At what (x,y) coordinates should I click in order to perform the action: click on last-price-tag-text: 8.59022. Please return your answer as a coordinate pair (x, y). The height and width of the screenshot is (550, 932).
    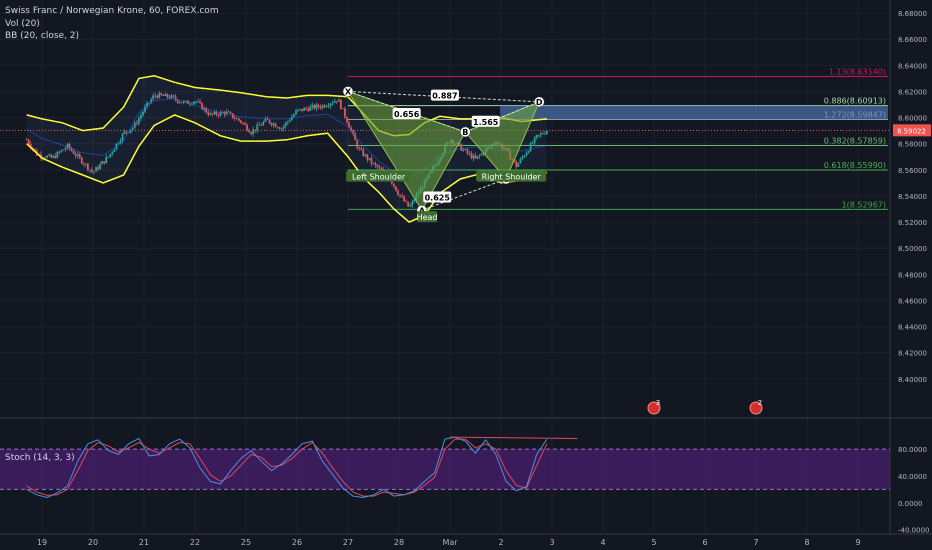
    Looking at the image, I should click on (911, 131).